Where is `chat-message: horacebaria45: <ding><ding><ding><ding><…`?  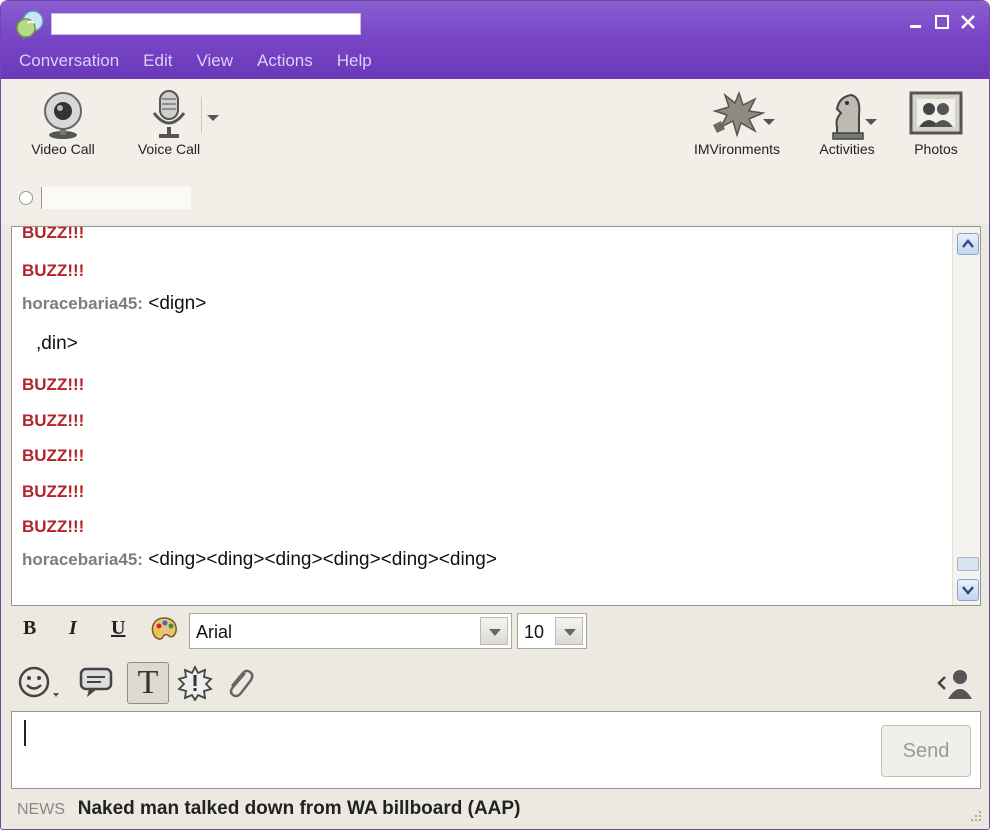
chat-message: horacebaria45: <ding><ding><ding><ding><… is located at coordinates (259, 560).